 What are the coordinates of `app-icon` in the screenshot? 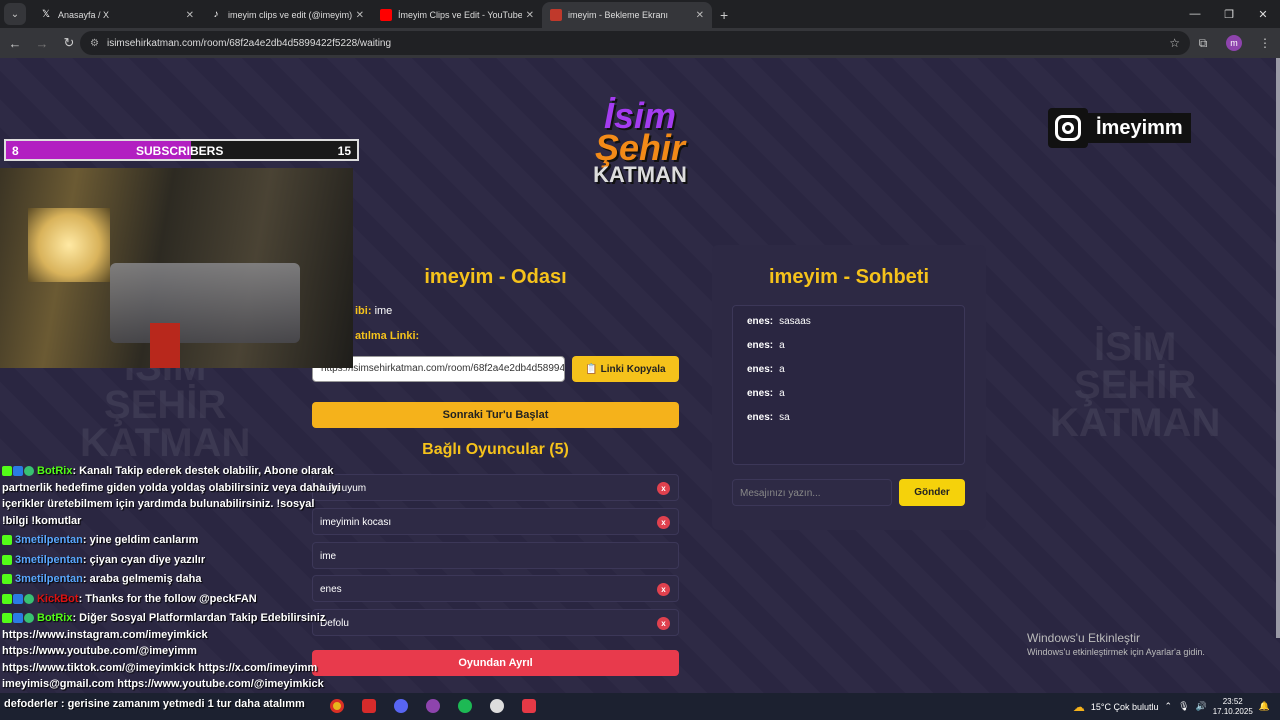 It's located at (529, 706).